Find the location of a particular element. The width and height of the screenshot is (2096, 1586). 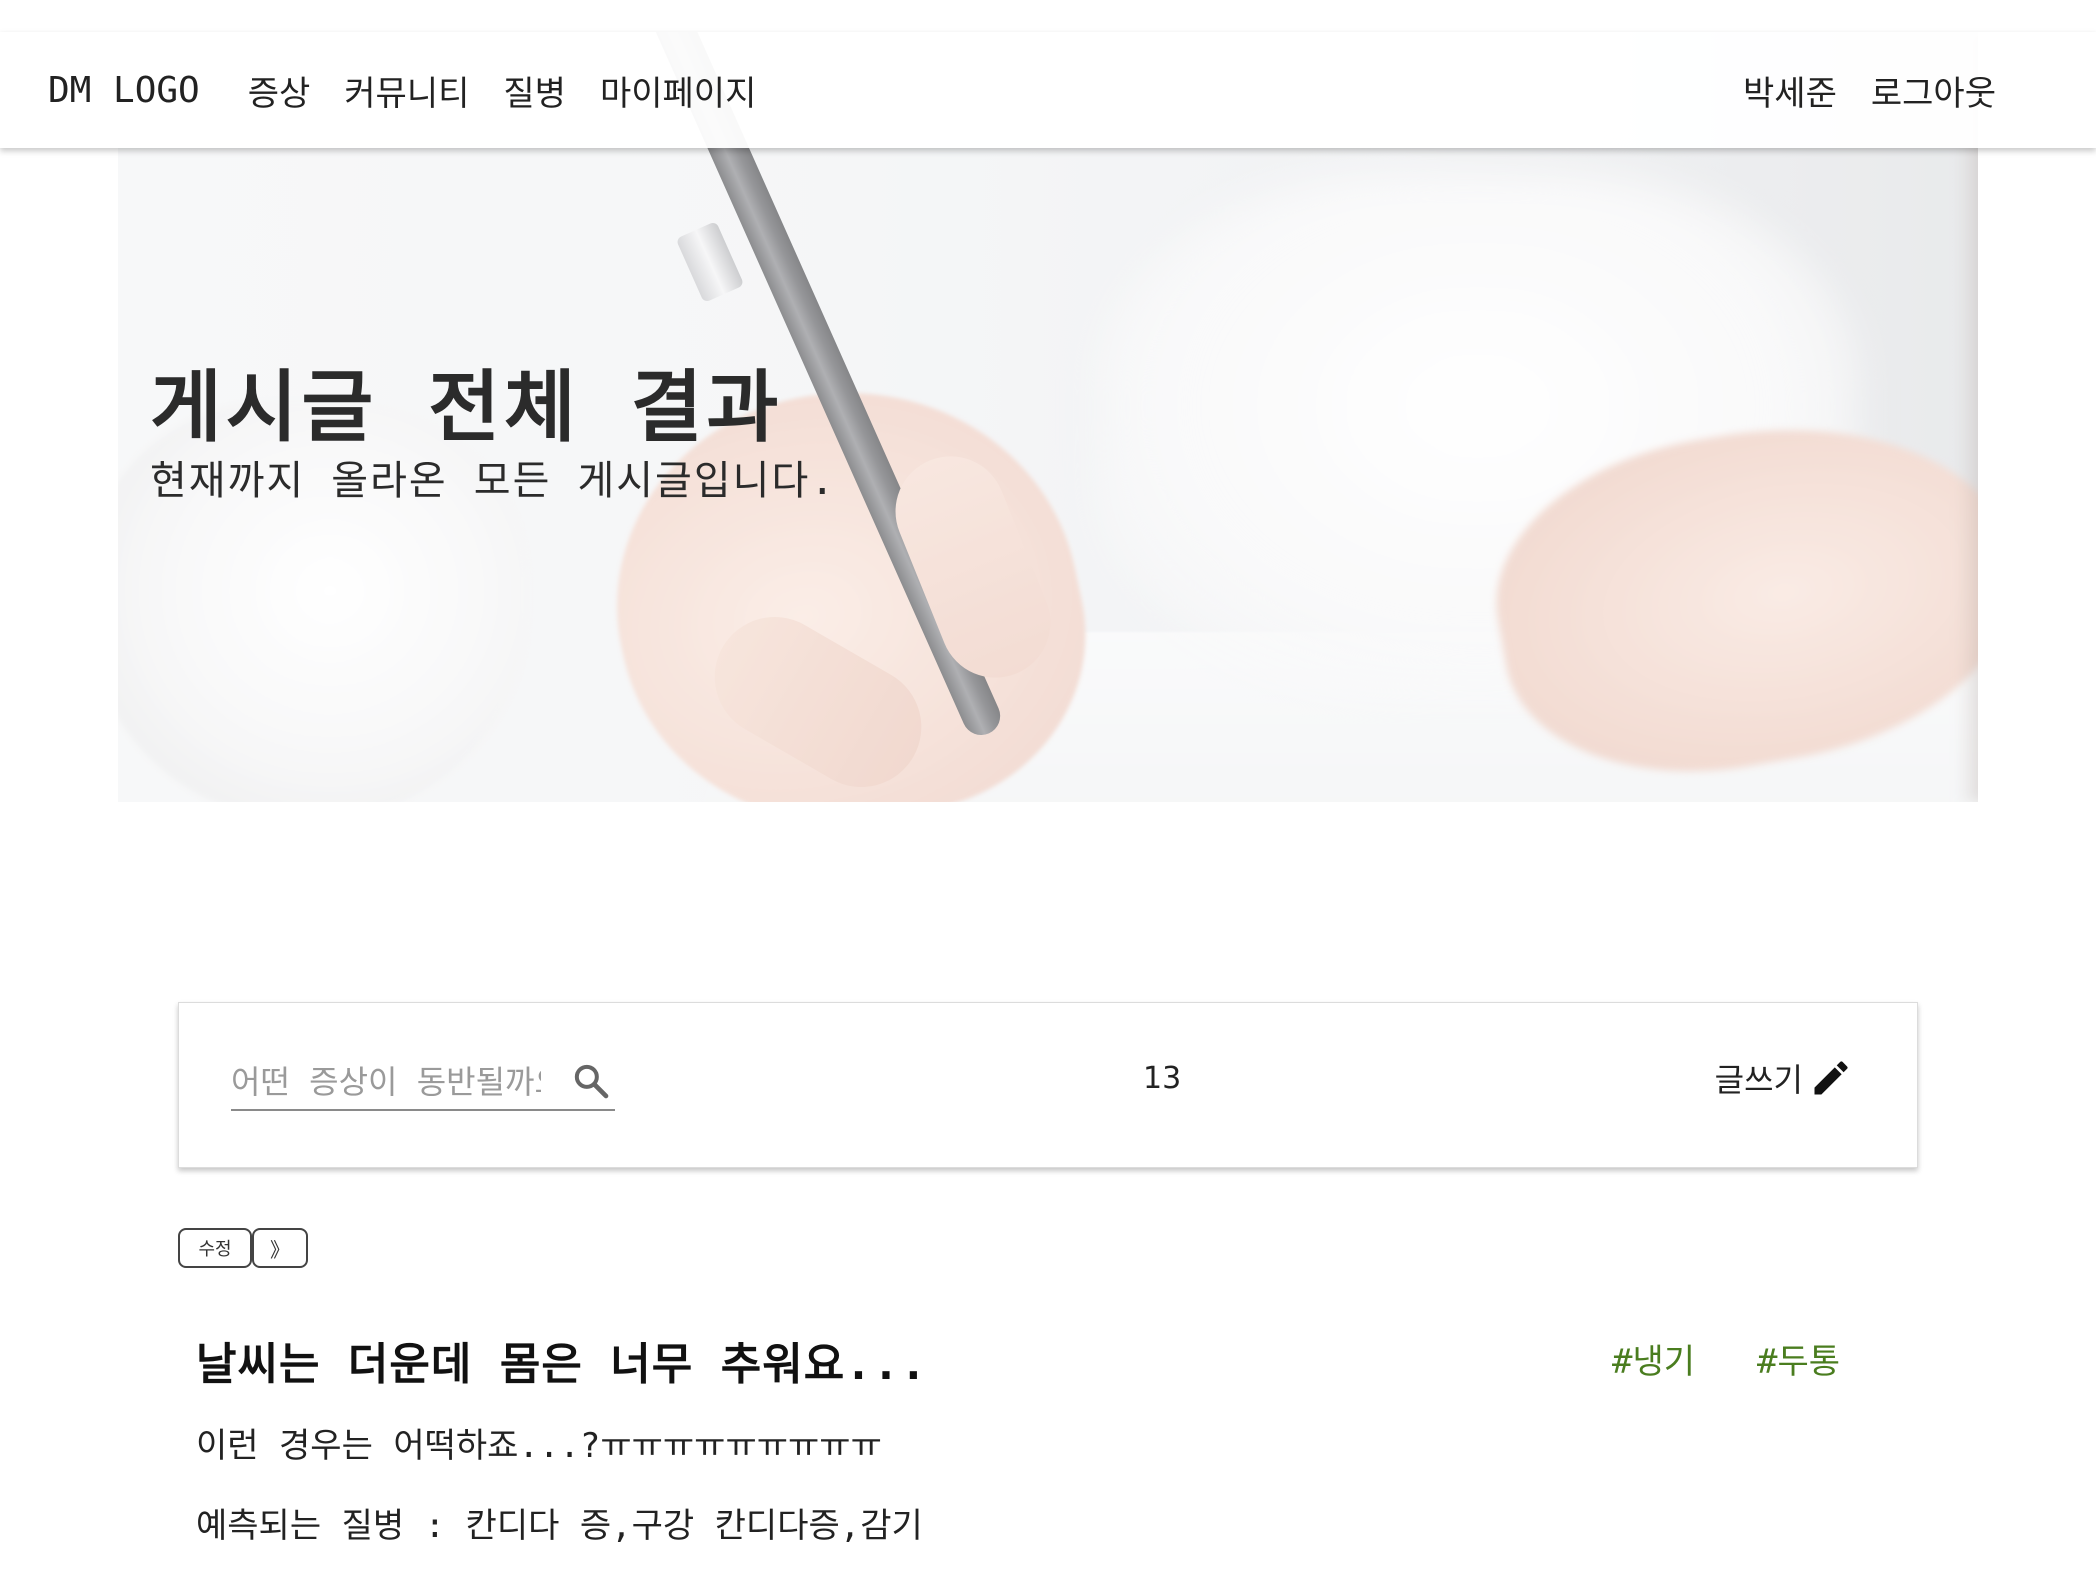

pencil-icon is located at coordinates (1831, 1078).